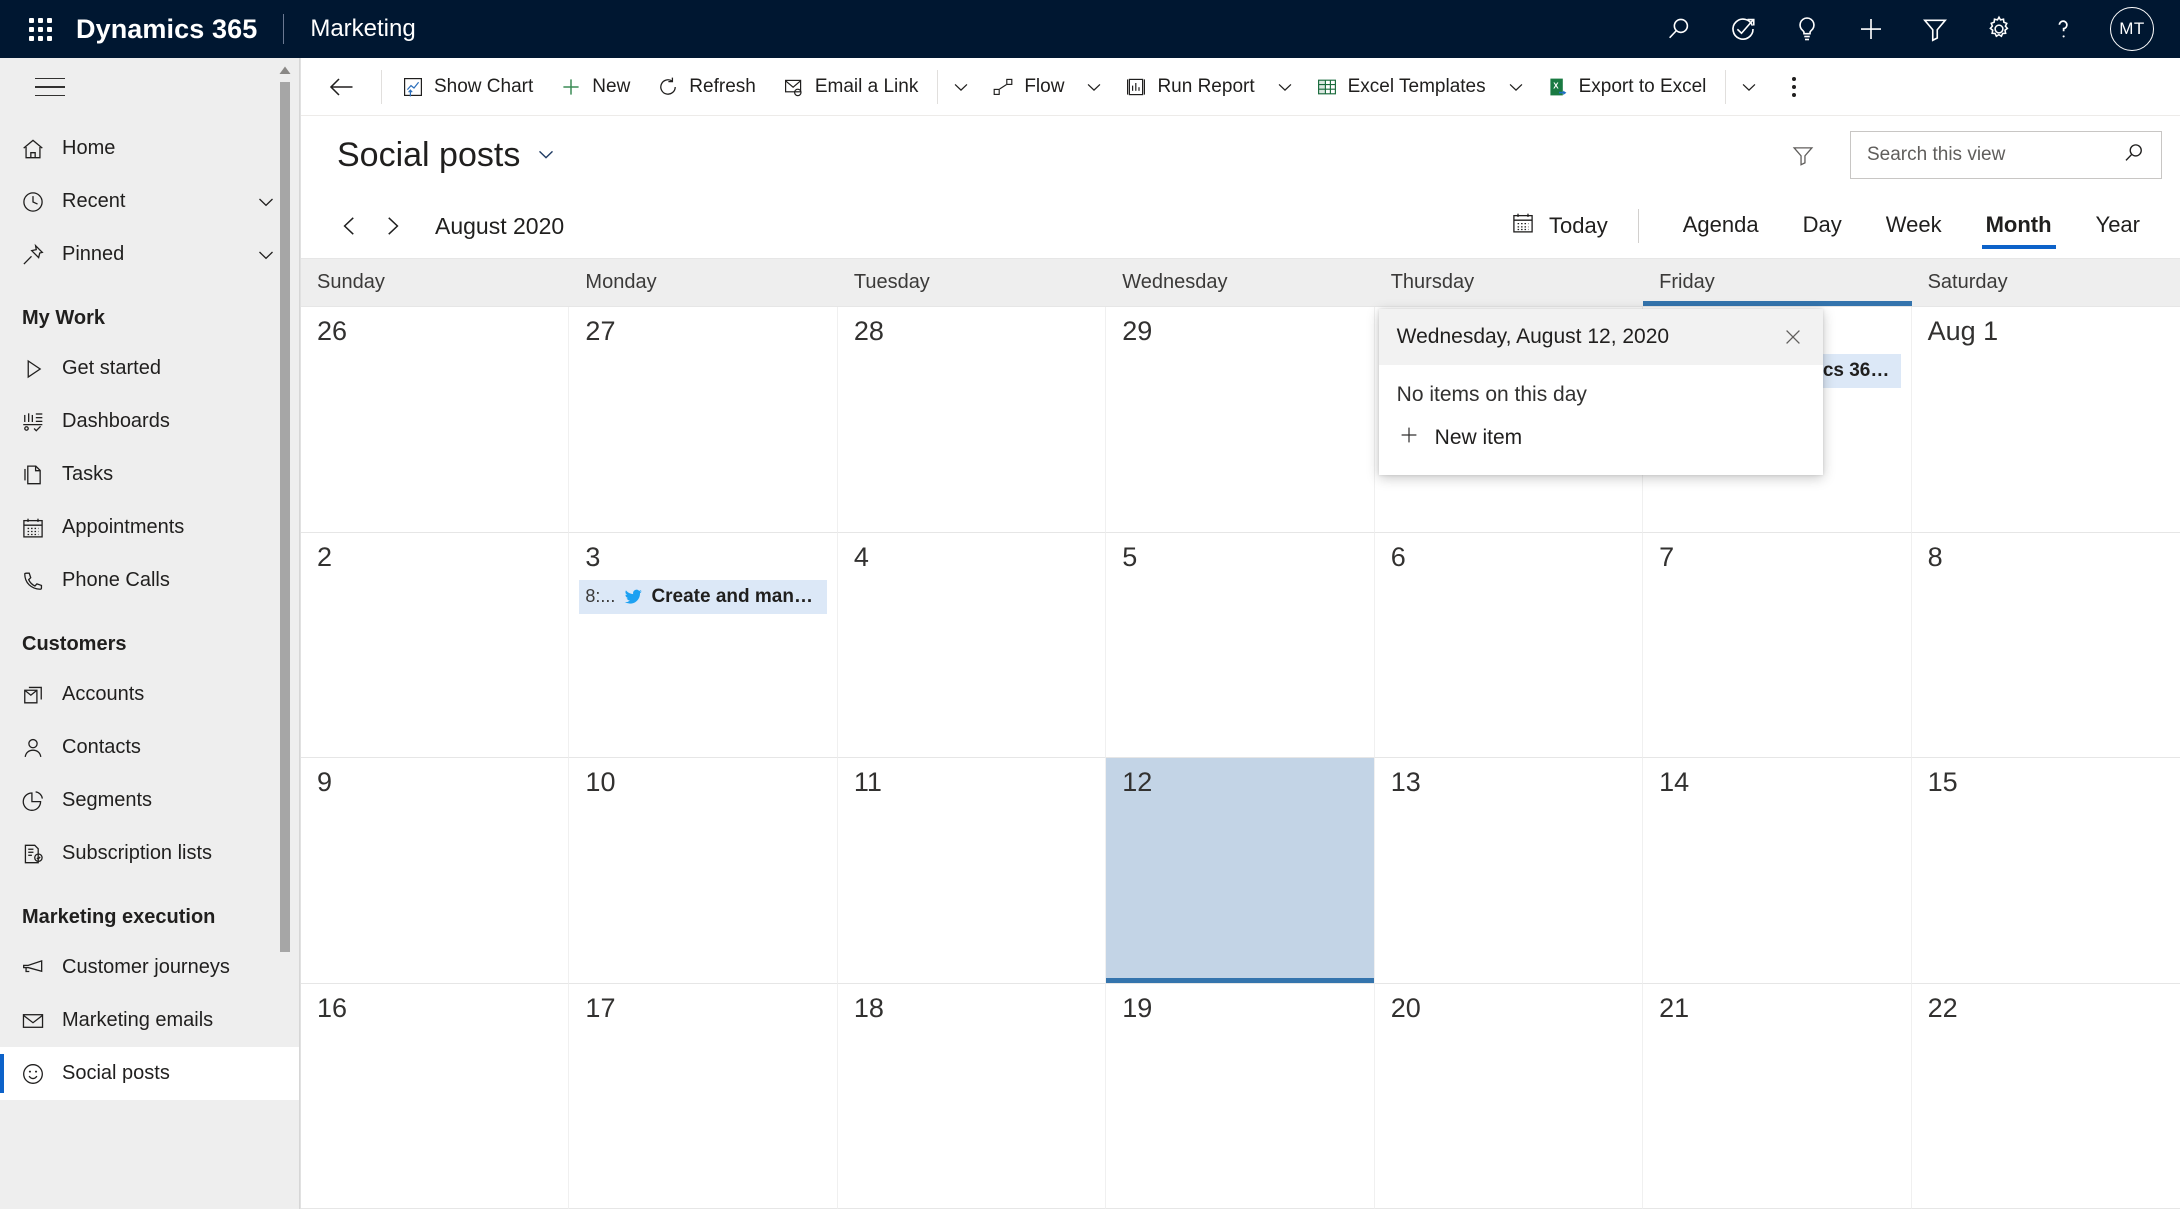  Describe the element at coordinates (1240, 871) in the screenshot. I see `day-cell-selected: 12` at that location.